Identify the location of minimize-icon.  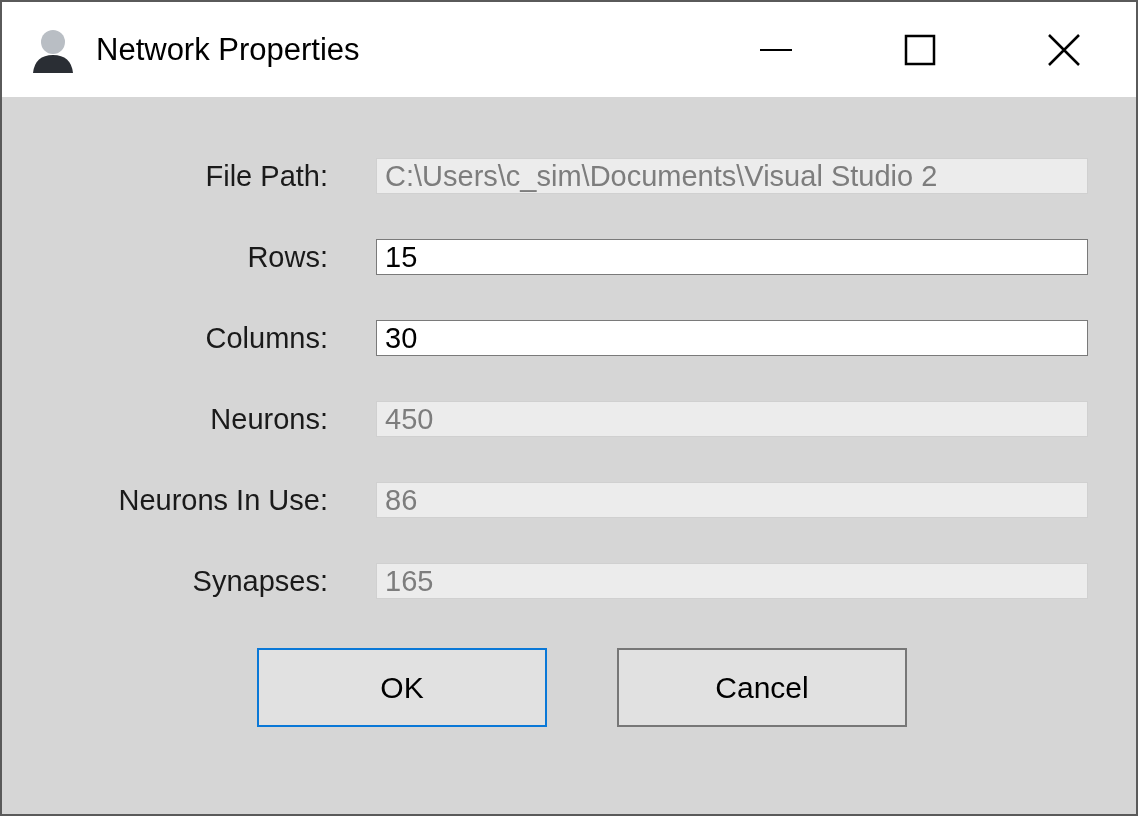
(776, 49).